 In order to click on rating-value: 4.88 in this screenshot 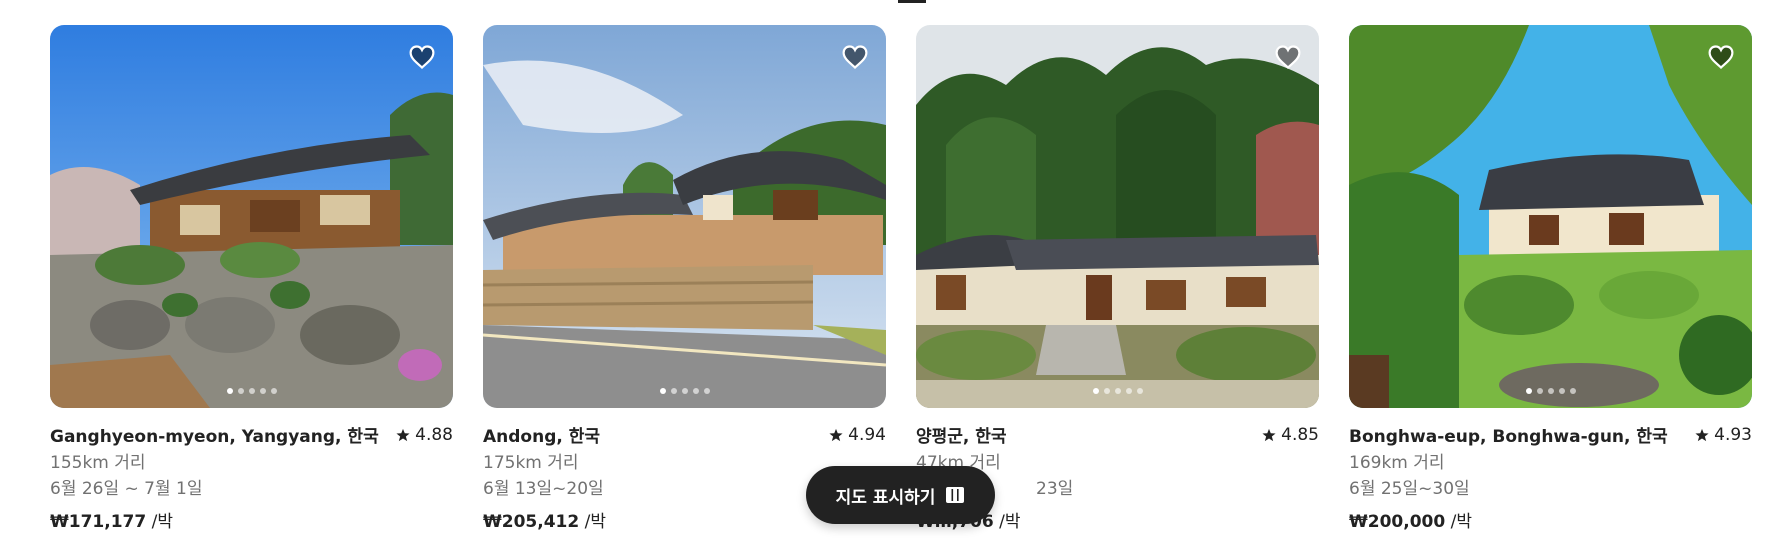, I will do `click(434, 434)`.